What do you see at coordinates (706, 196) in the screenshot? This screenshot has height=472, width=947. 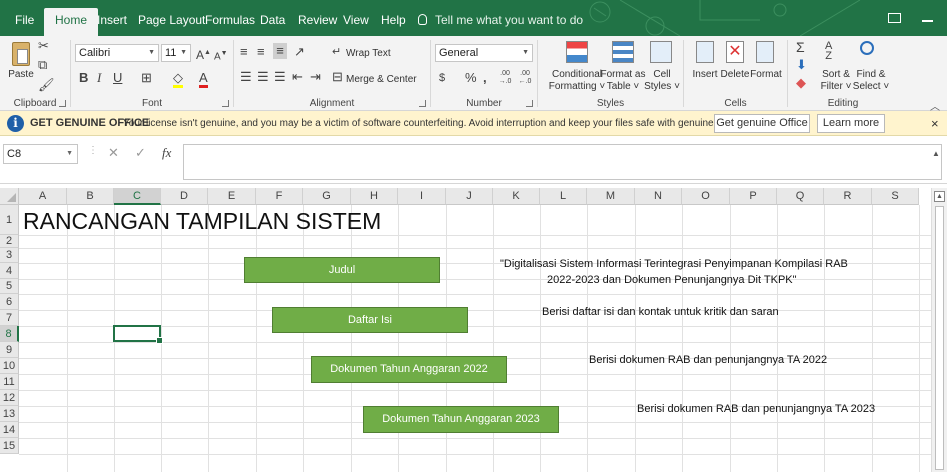 I see `column-header-o: O` at bounding box center [706, 196].